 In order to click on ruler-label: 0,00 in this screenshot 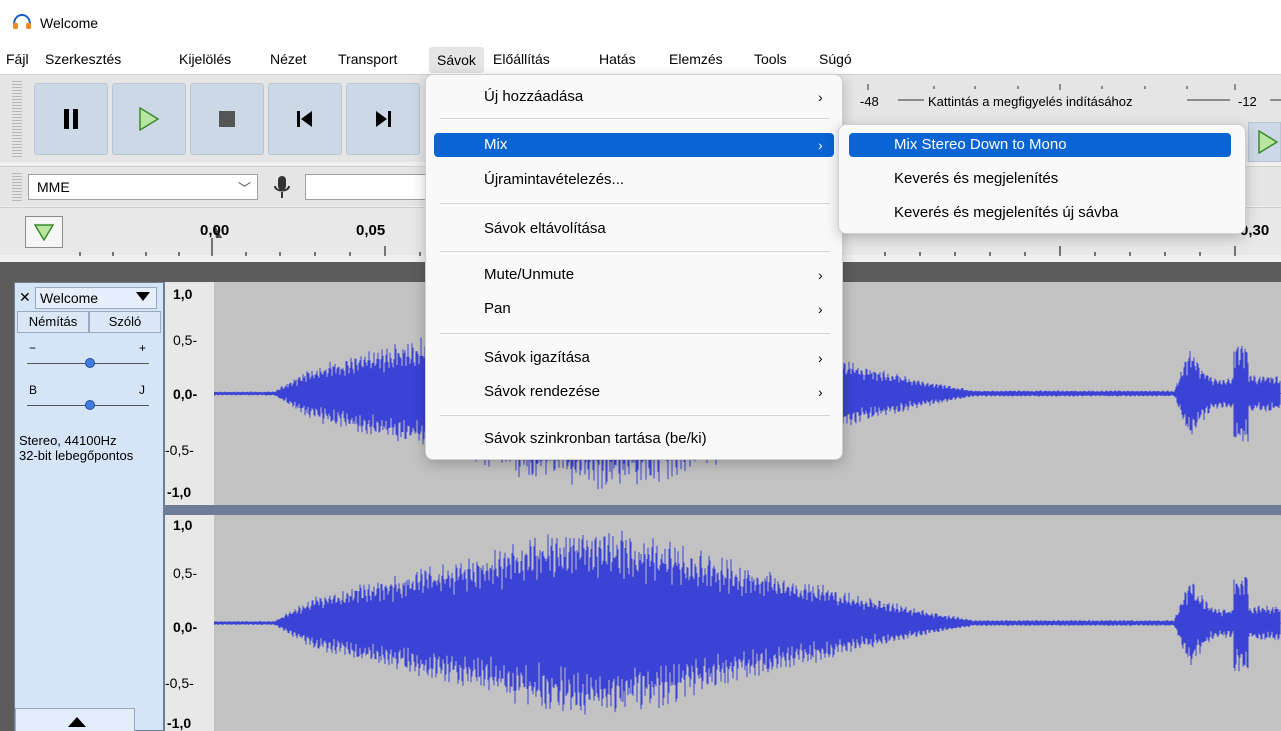, I will do `click(215, 230)`.